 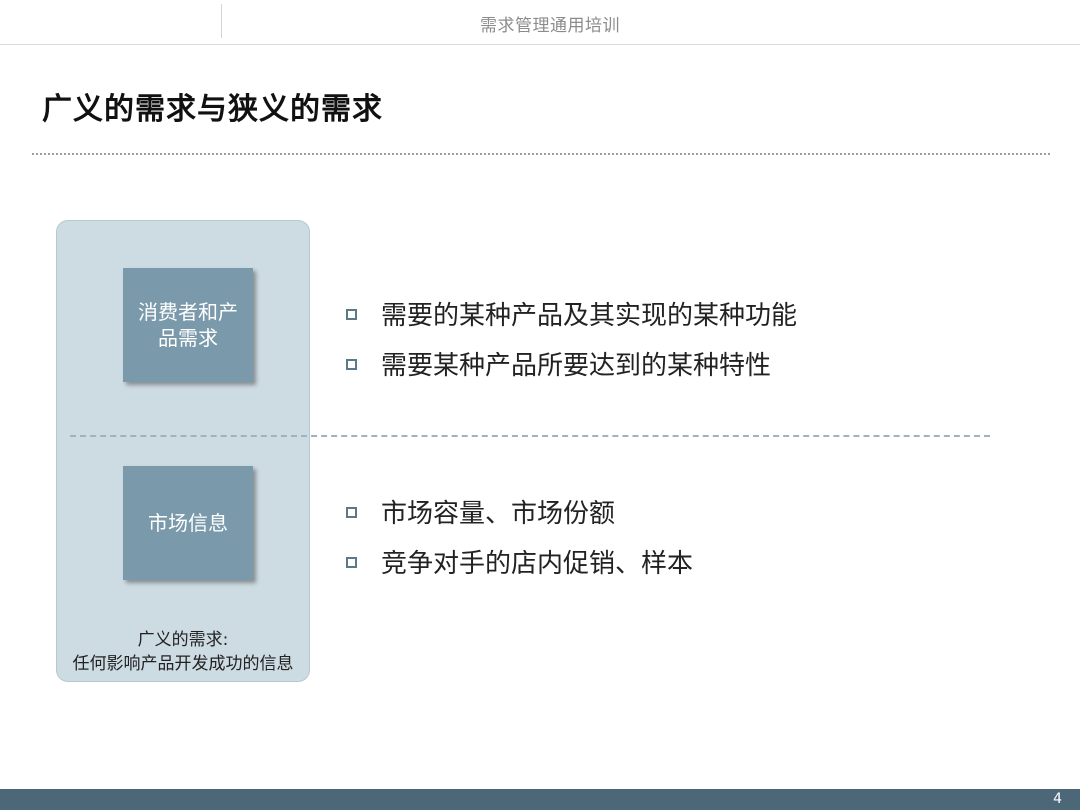 I want to click on bullet-list-consumer-product: 需要的某种产品及其实现的某种功能 需要某种产品所要达到的某种特性, so click(x=571, y=338).